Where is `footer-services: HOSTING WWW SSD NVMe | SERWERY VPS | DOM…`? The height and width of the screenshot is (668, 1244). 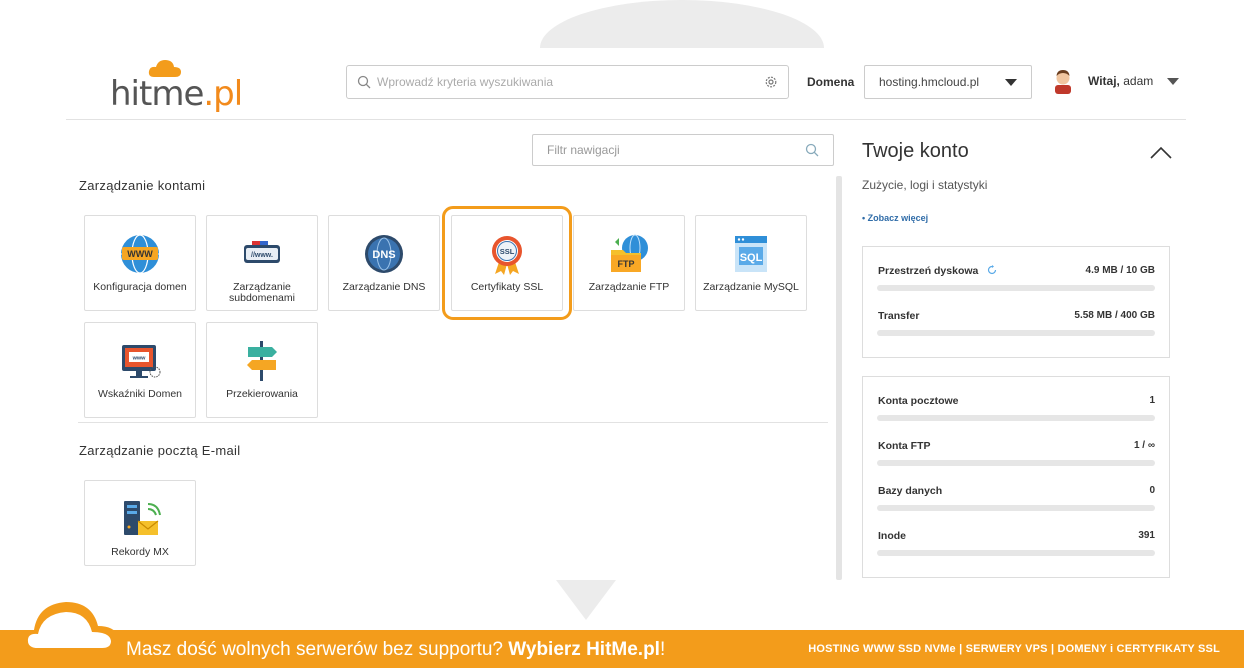
footer-services: HOSTING WWW SSD NVMe | SERWERY VPS | DOM… is located at coordinates (1014, 649).